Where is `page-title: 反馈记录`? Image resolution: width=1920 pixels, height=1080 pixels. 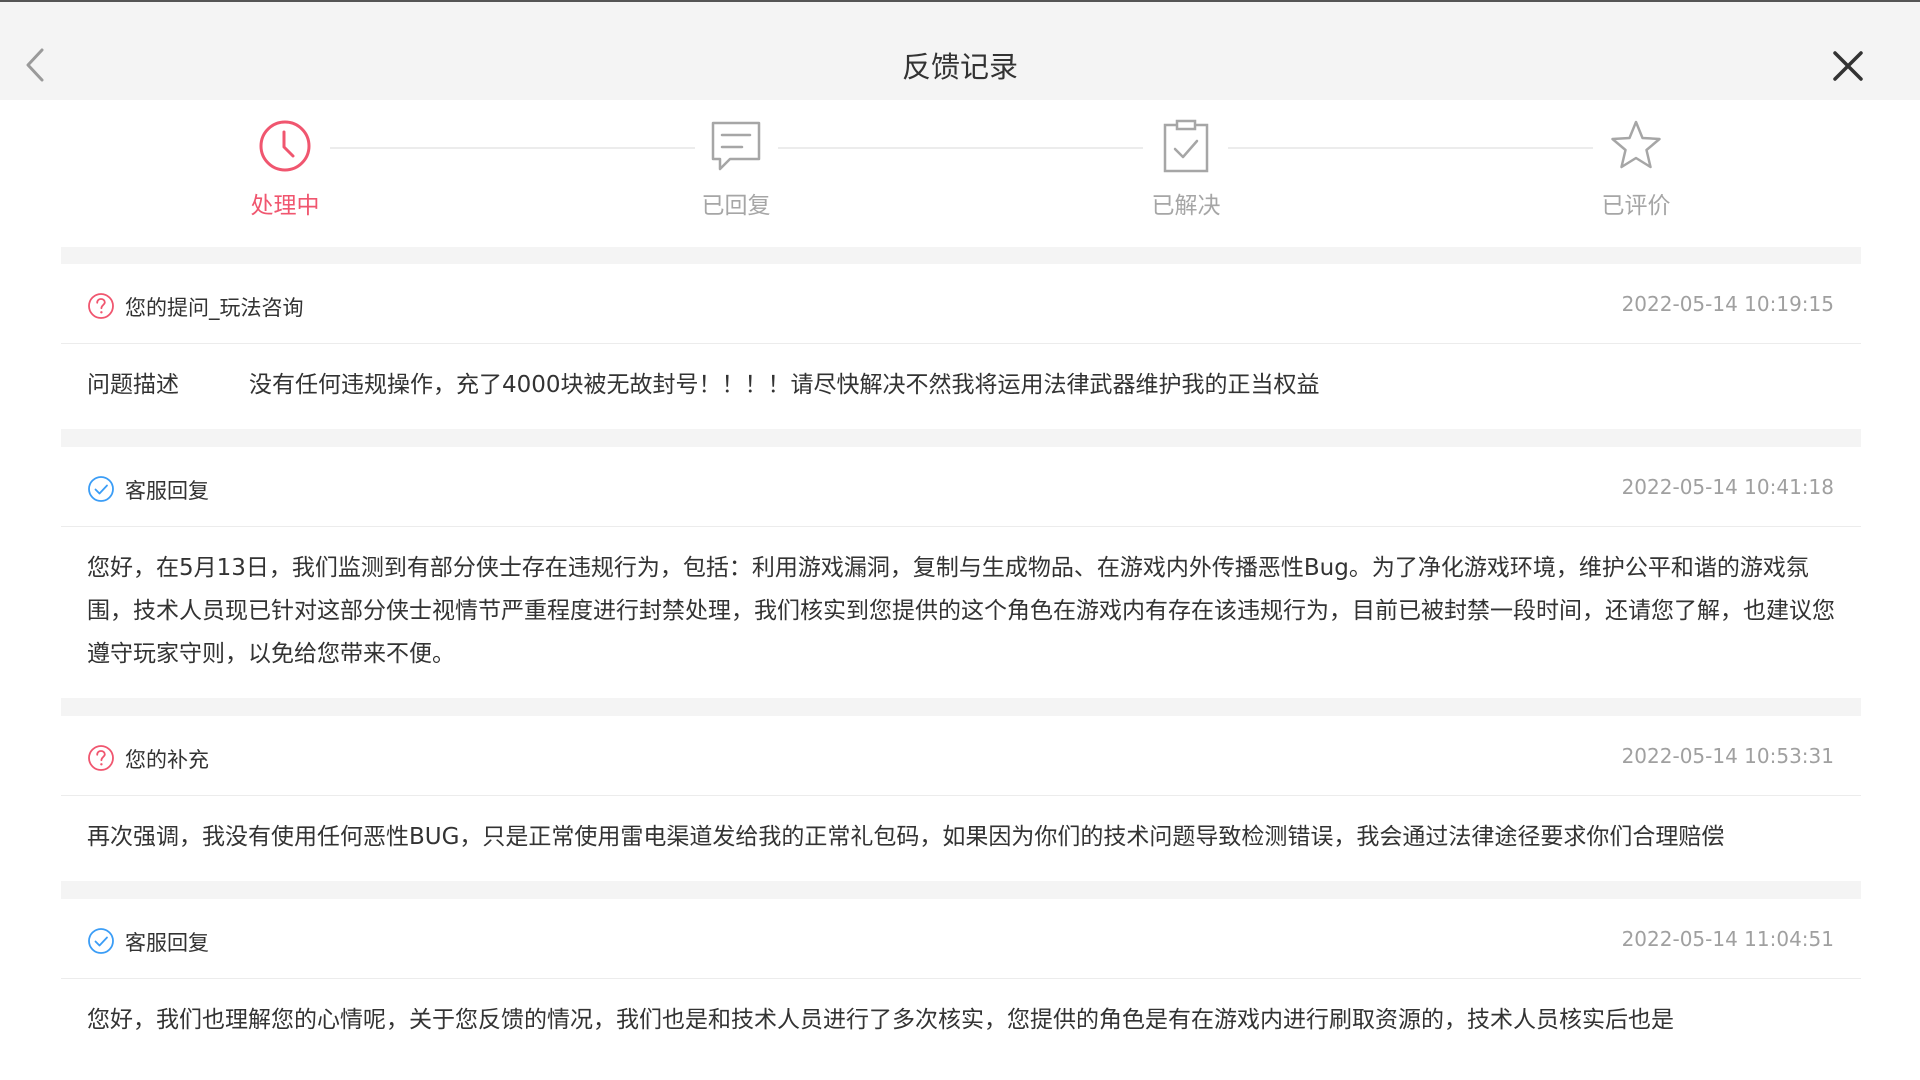
page-title: 反馈记录 is located at coordinates (959, 67).